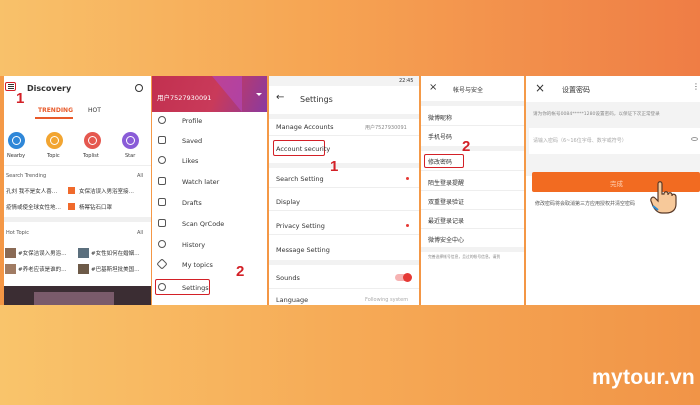  What do you see at coordinates (184, 97) in the screenshot?
I see `username: 用户7527930091` at bounding box center [184, 97].